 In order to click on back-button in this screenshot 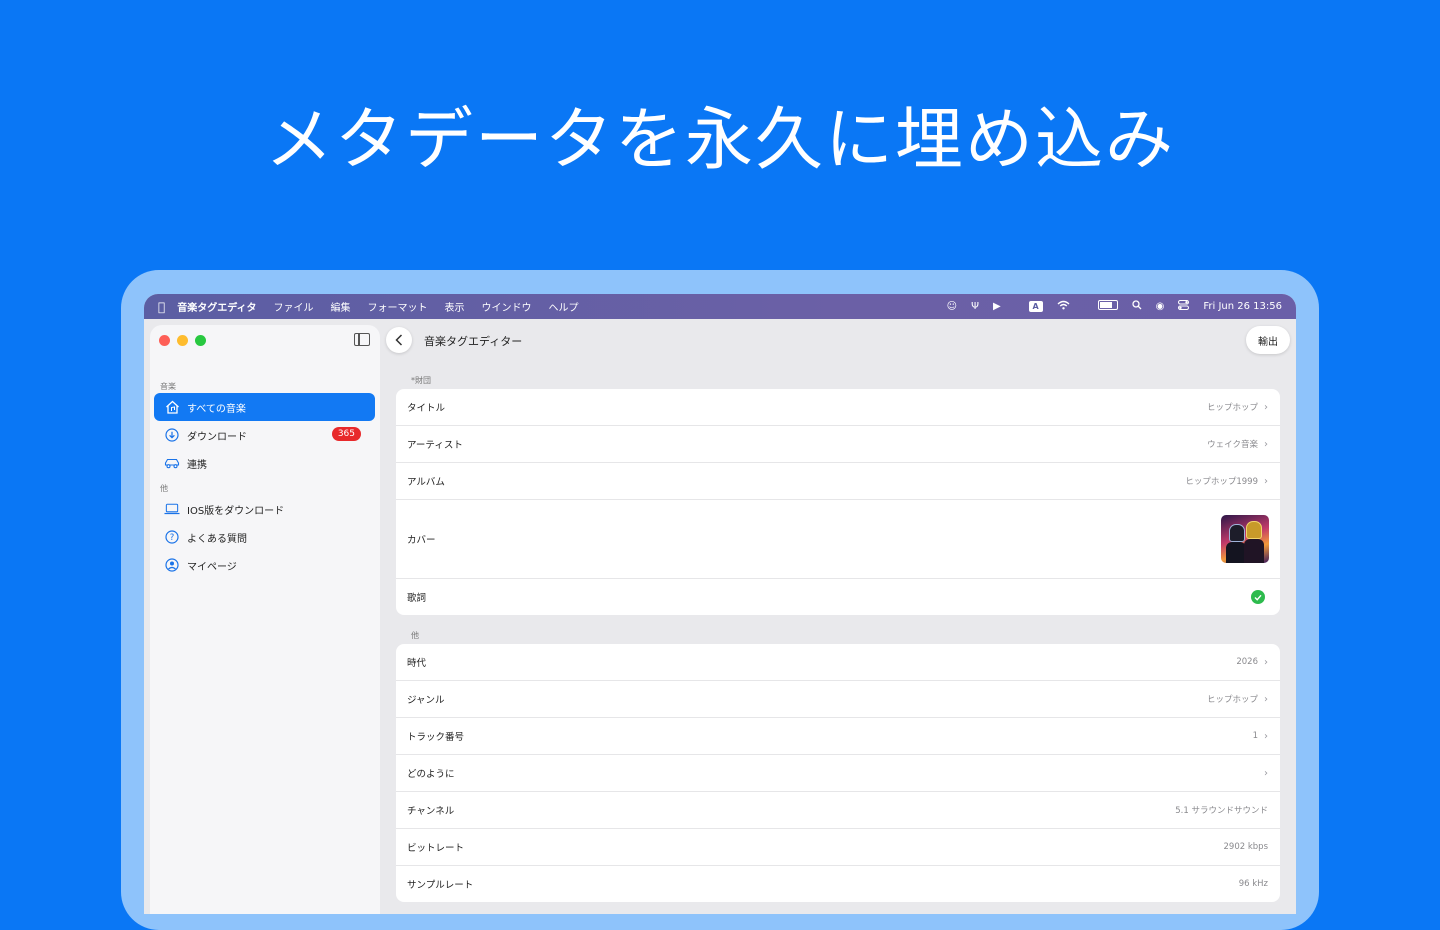, I will do `click(399, 340)`.